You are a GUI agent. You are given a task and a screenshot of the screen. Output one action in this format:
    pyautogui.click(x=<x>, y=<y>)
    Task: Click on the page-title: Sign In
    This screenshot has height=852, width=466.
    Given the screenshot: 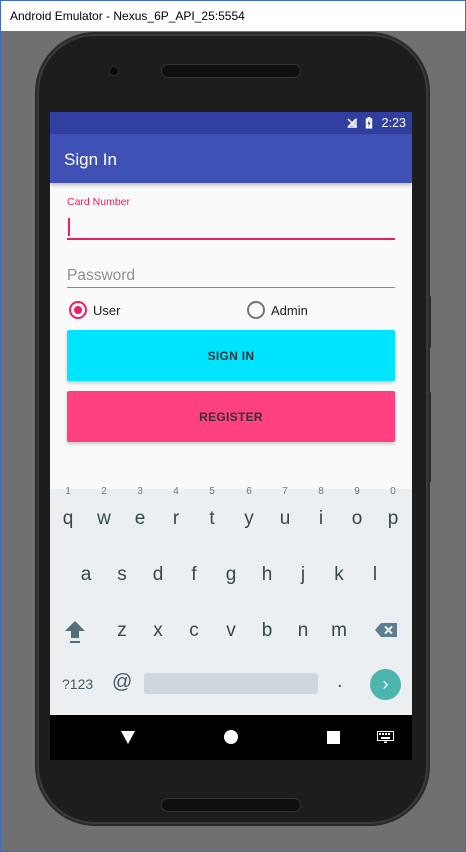 What is the action you would take?
    pyautogui.click(x=90, y=159)
    